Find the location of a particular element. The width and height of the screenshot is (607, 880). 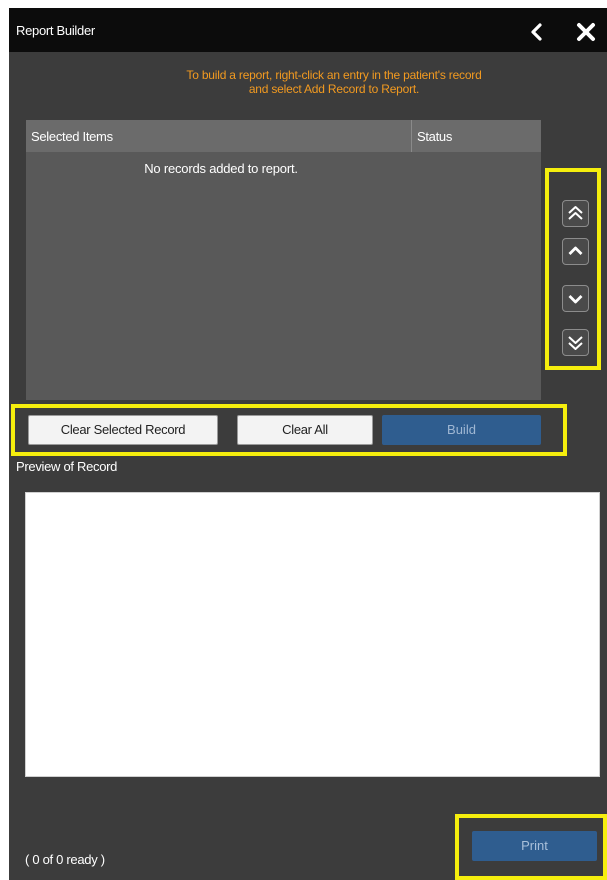

double-chevron-down-icon is located at coordinates (575, 343).